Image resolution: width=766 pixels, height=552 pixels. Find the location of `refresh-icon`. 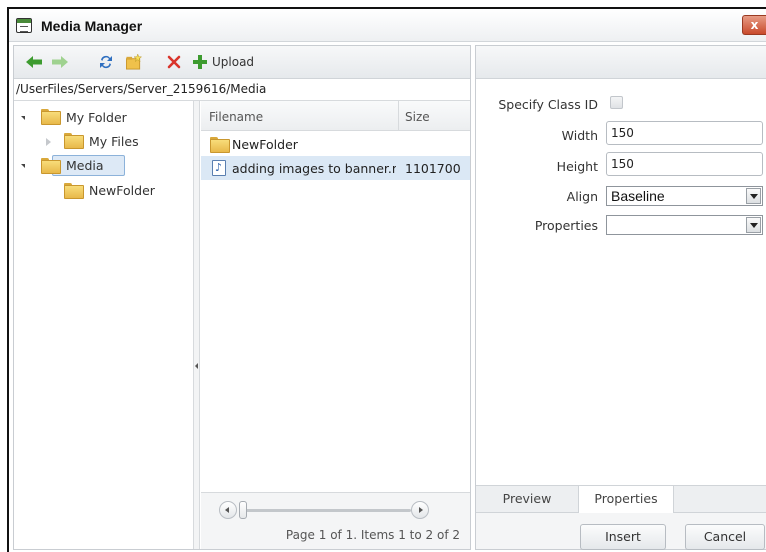

refresh-icon is located at coordinates (106, 62).